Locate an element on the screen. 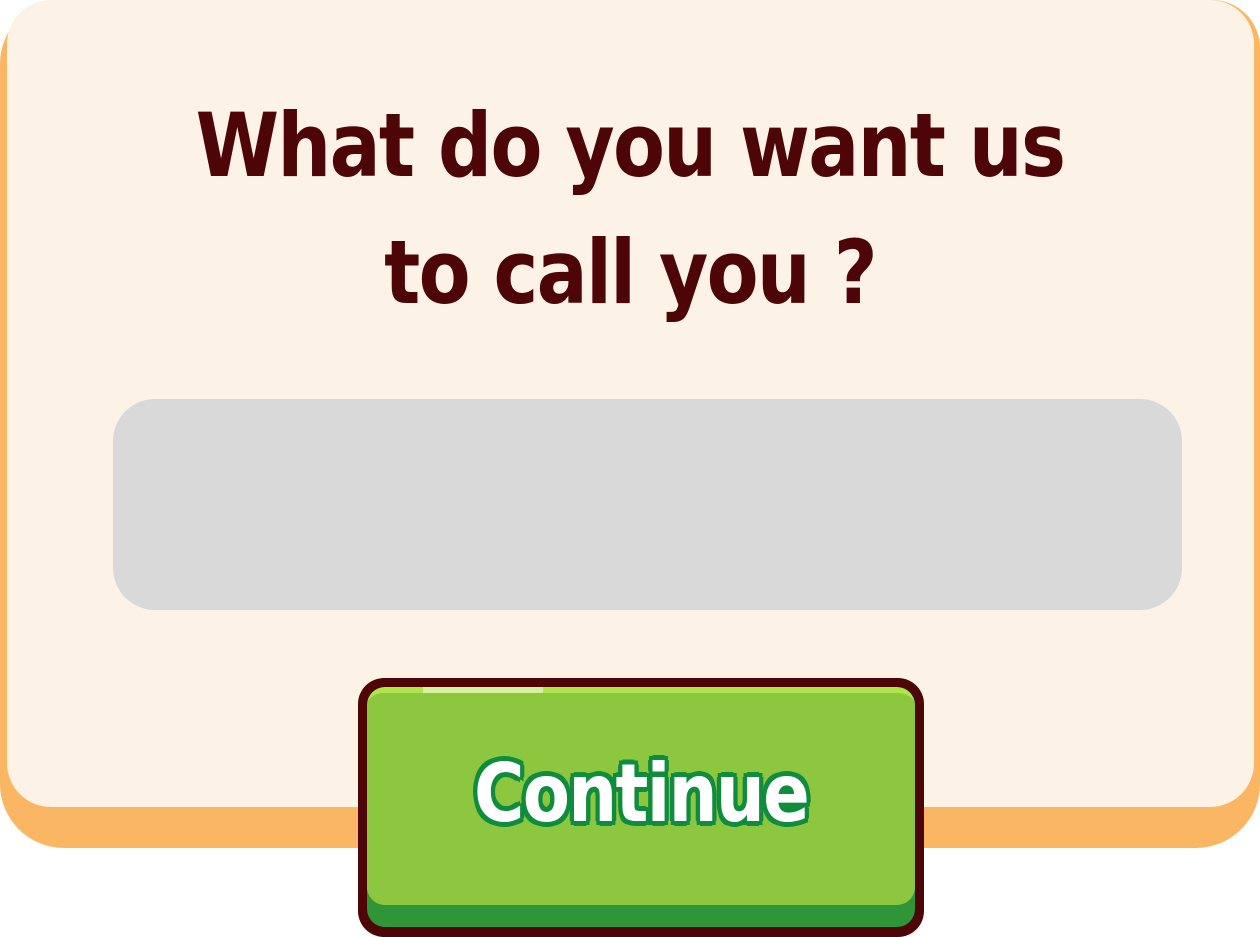 This screenshot has width=1260, height=937. continue-button-label: Continue is located at coordinates (641, 793).